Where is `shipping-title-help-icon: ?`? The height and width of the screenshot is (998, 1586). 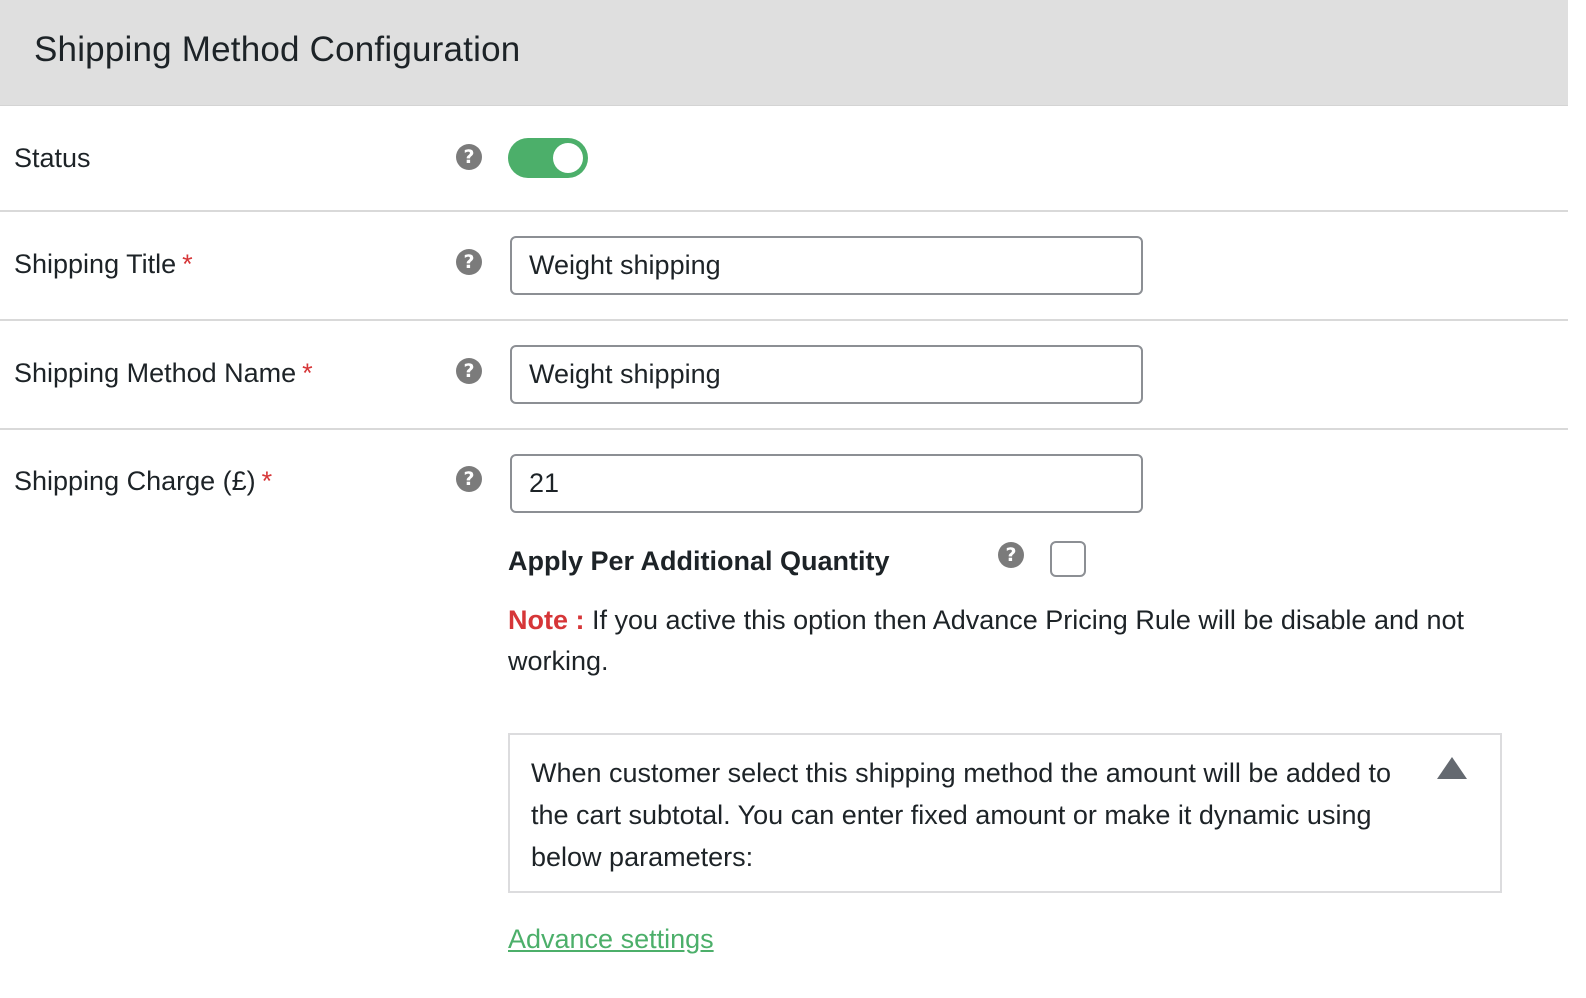
shipping-title-help-icon: ? is located at coordinates (469, 262).